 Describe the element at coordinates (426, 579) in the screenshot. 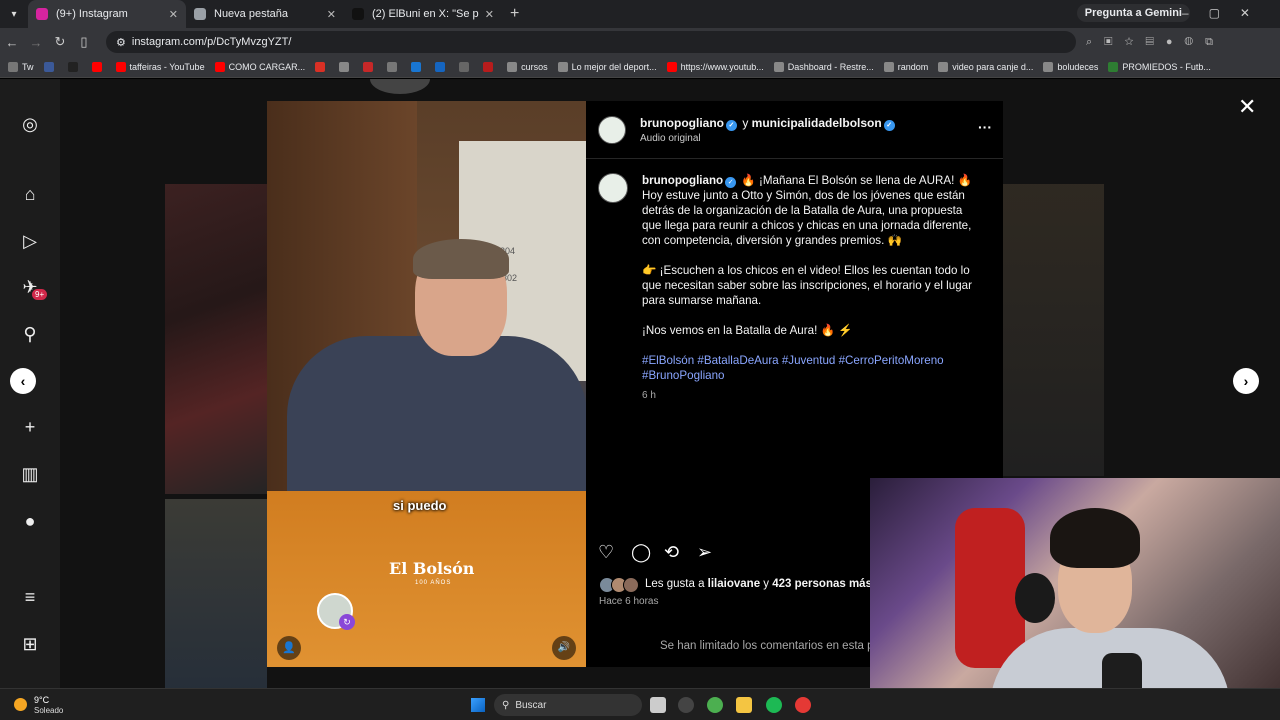

I see `video-table` at that location.